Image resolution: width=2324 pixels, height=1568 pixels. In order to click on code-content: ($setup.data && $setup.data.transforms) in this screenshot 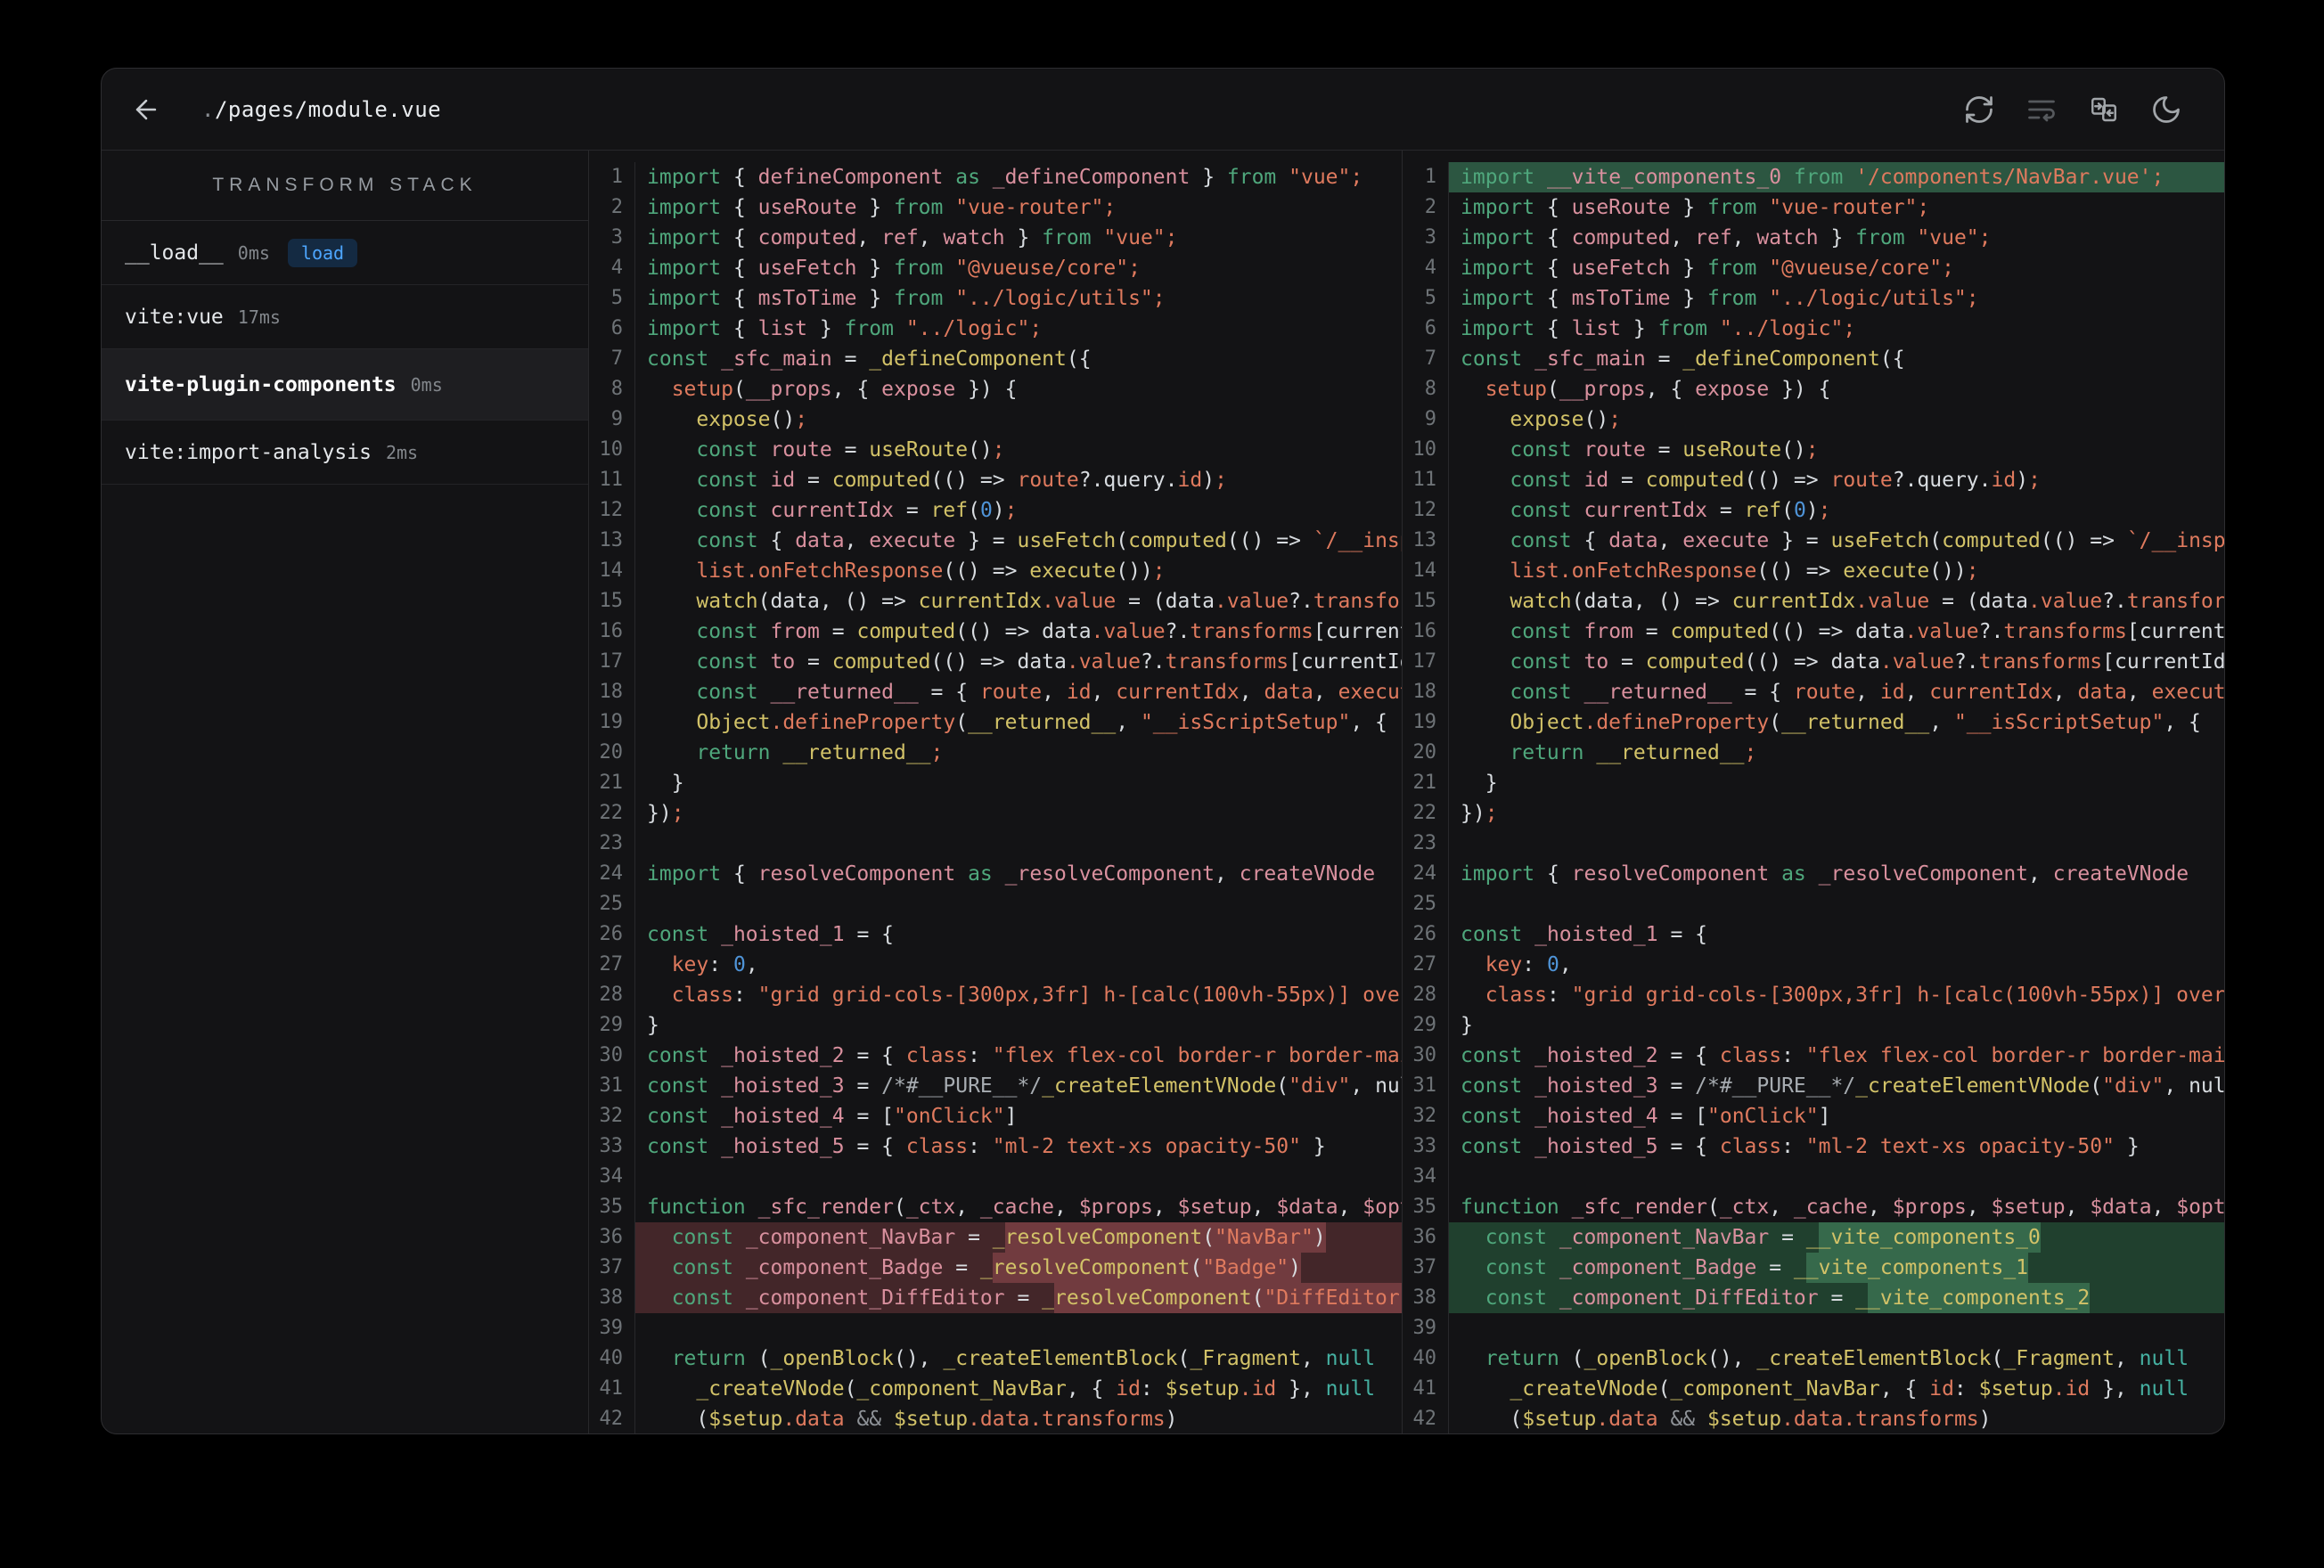, I will do `click(1726, 1419)`.